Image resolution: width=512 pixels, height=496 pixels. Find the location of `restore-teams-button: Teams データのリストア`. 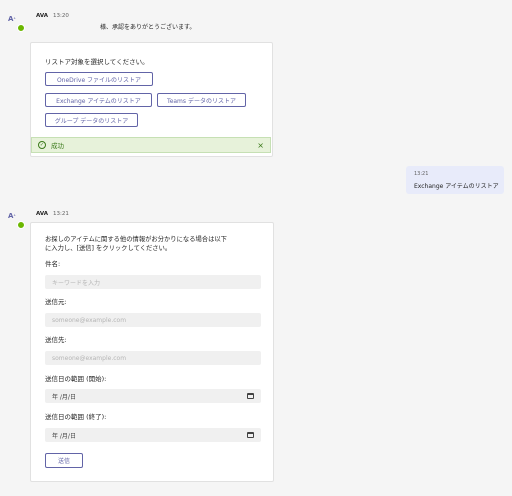

restore-teams-button: Teams データのリストア is located at coordinates (201, 100).